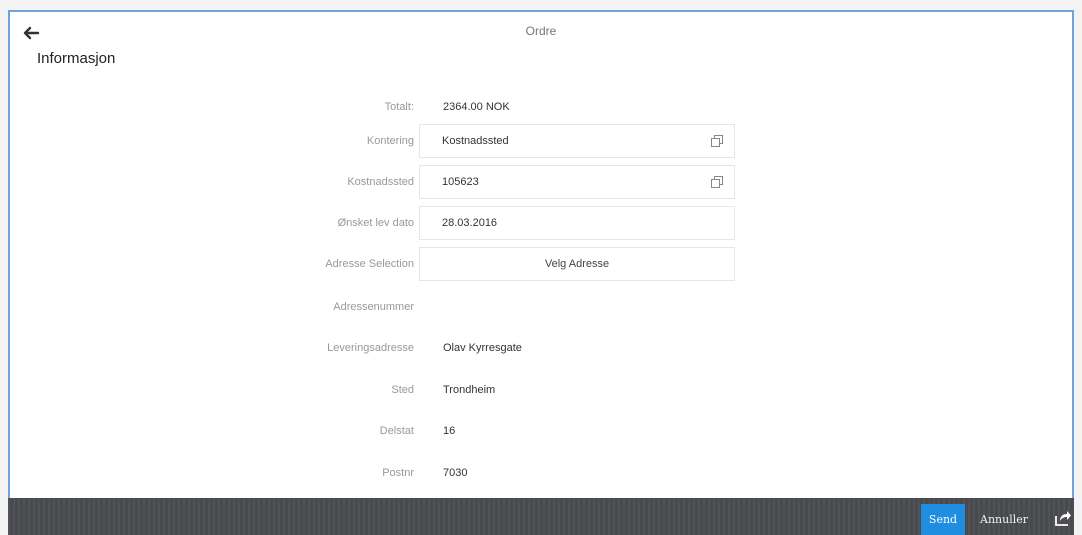 The width and height of the screenshot is (1082, 535). What do you see at coordinates (577, 182) in the screenshot?
I see `kostnadssted-field: 105623` at bounding box center [577, 182].